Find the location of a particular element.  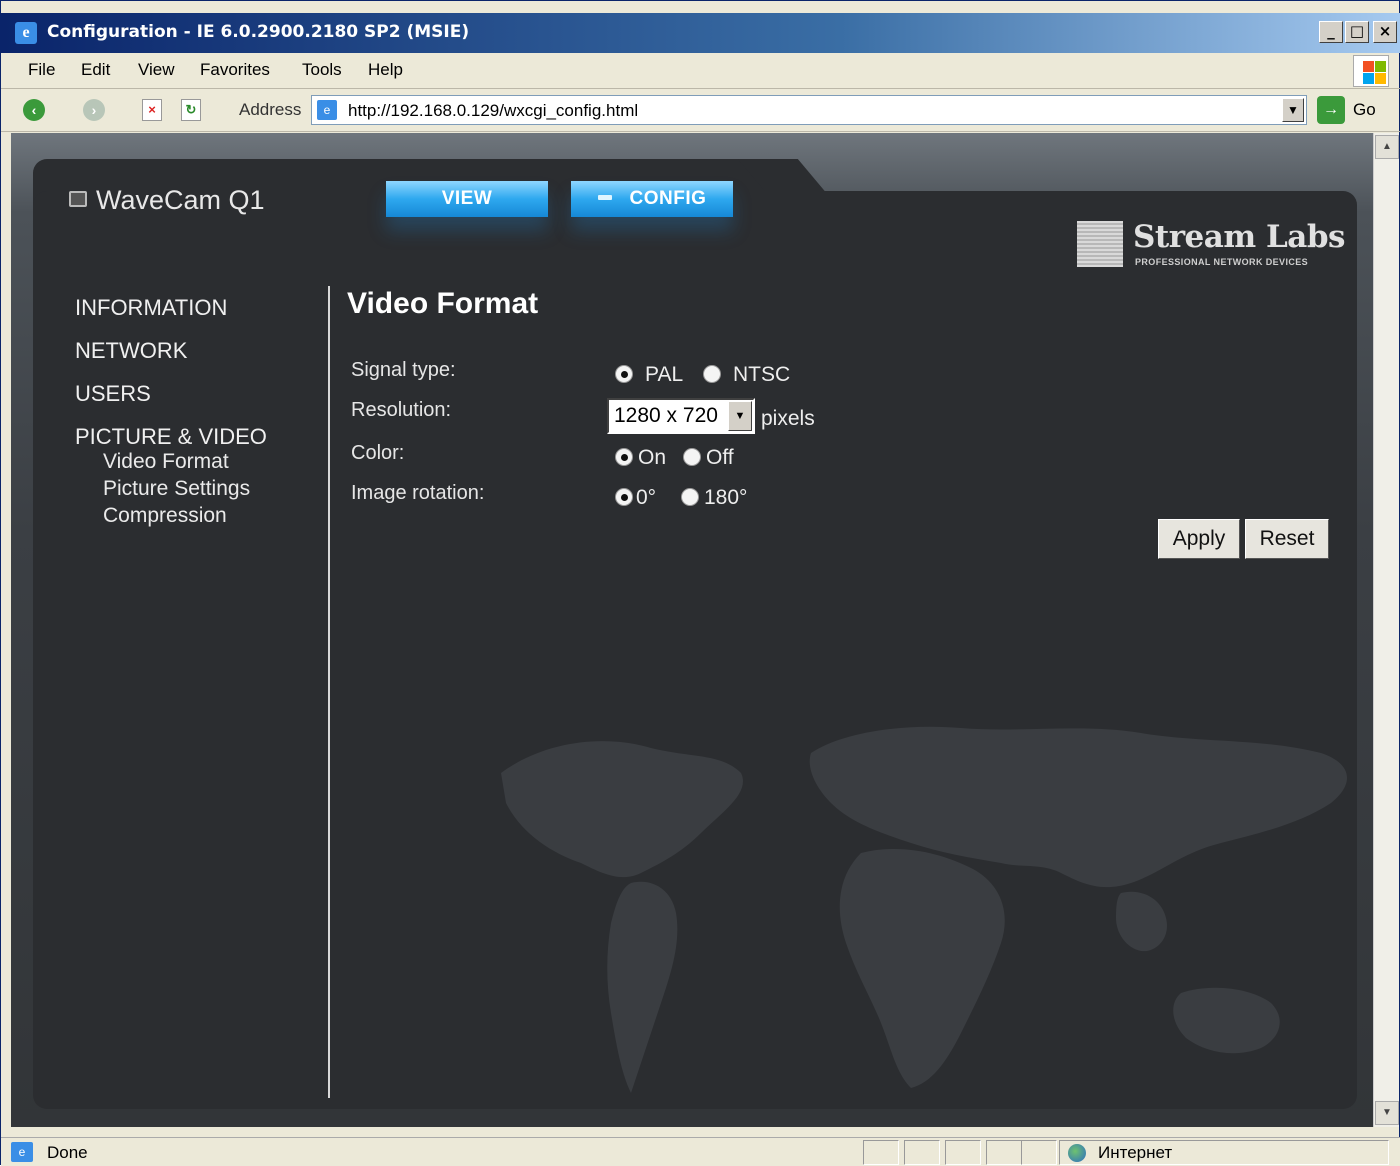

color-off-label: Off is located at coordinates (720, 457).